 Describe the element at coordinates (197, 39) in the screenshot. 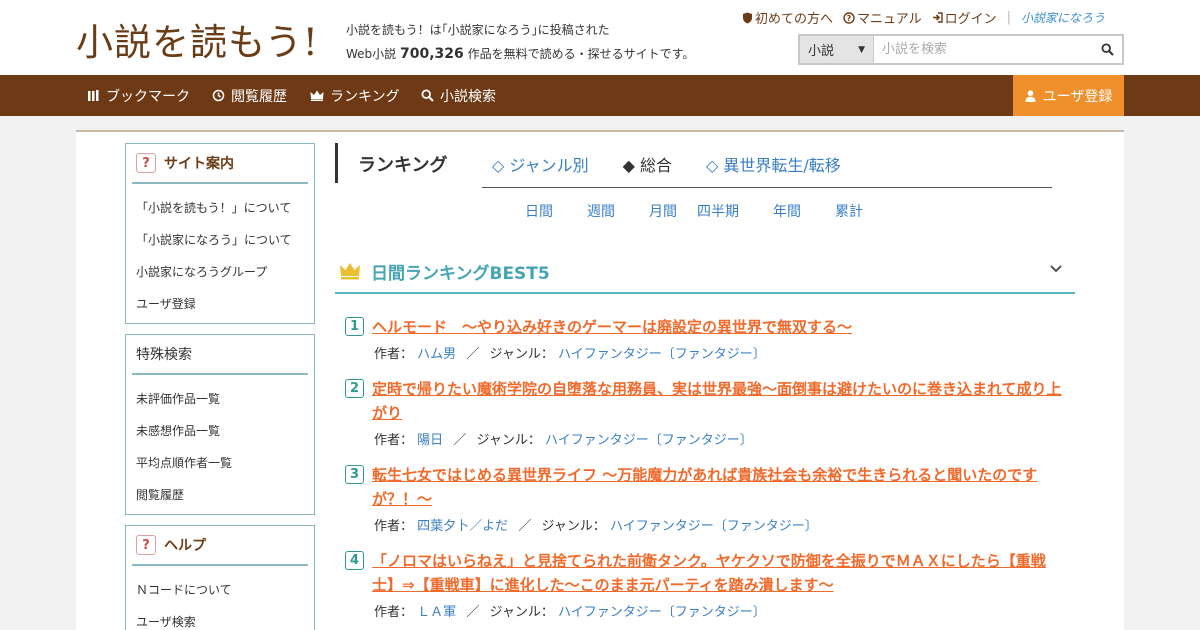

I see `site-logo: 小説を読もう!` at that location.